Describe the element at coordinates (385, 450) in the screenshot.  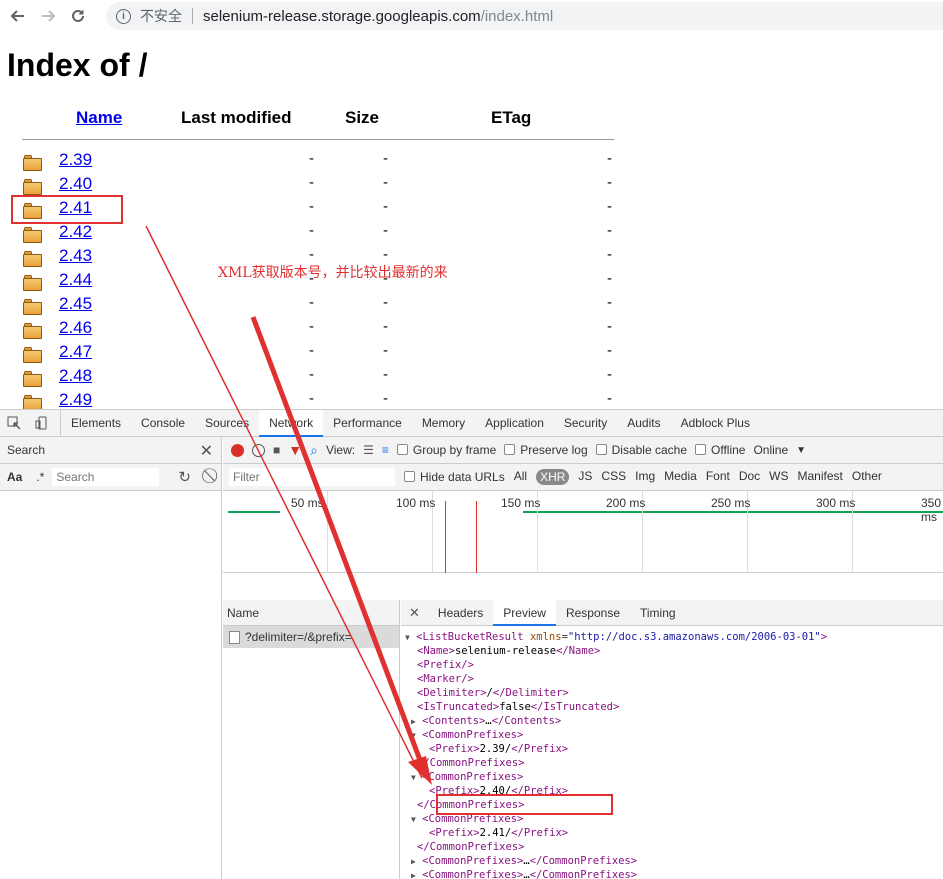
I see `waterfall-icon: ≡` at that location.